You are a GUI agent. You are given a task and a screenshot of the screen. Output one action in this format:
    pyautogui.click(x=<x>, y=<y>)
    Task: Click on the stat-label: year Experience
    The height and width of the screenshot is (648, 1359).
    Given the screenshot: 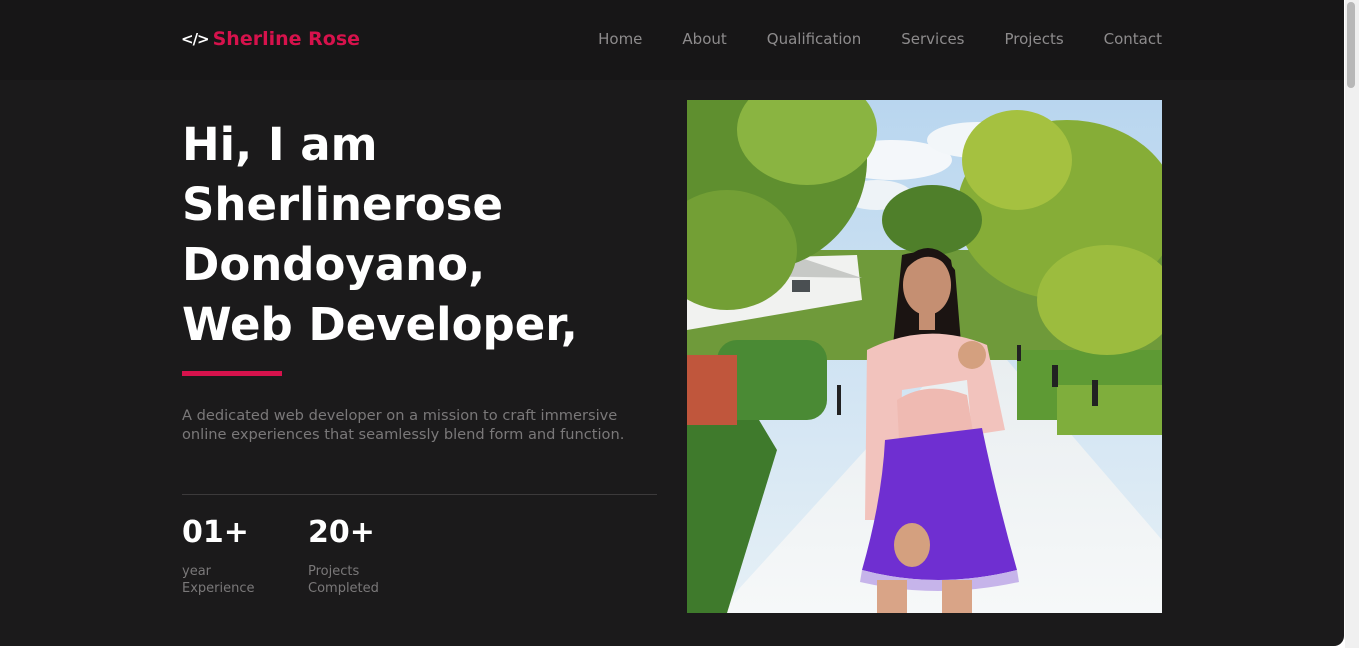 What is the action you would take?
    pyautogui.click(x=218, y=580)
    